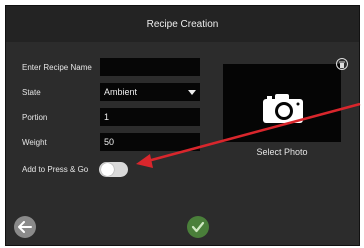  What do you see at coordinates (150, 142) in the screenshot?
I see `weight-input: 50` at bounding box center [150, 142].